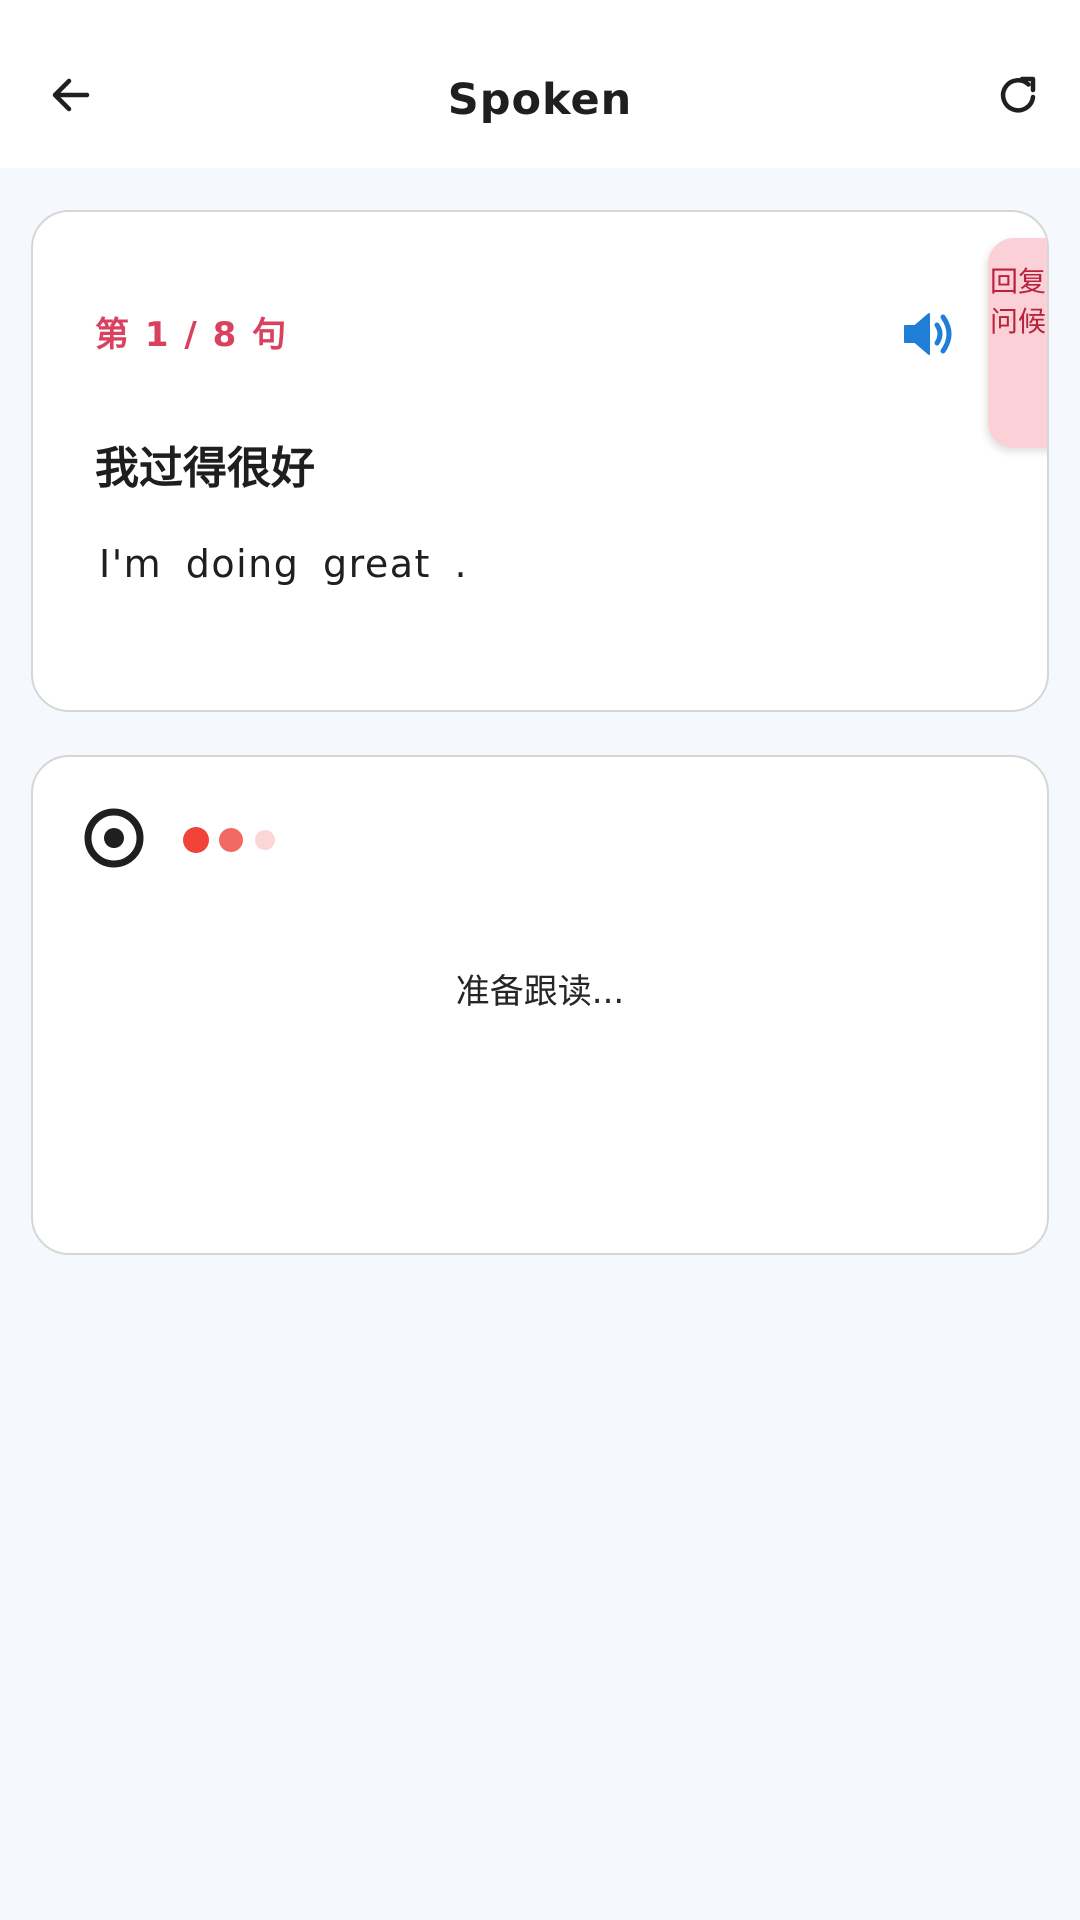 The image size is (1080, 1920). Describe the element at coordinates (192, 335) in the screenshot. I see `sentence-counter: 第 1 / 8 句` at that location.